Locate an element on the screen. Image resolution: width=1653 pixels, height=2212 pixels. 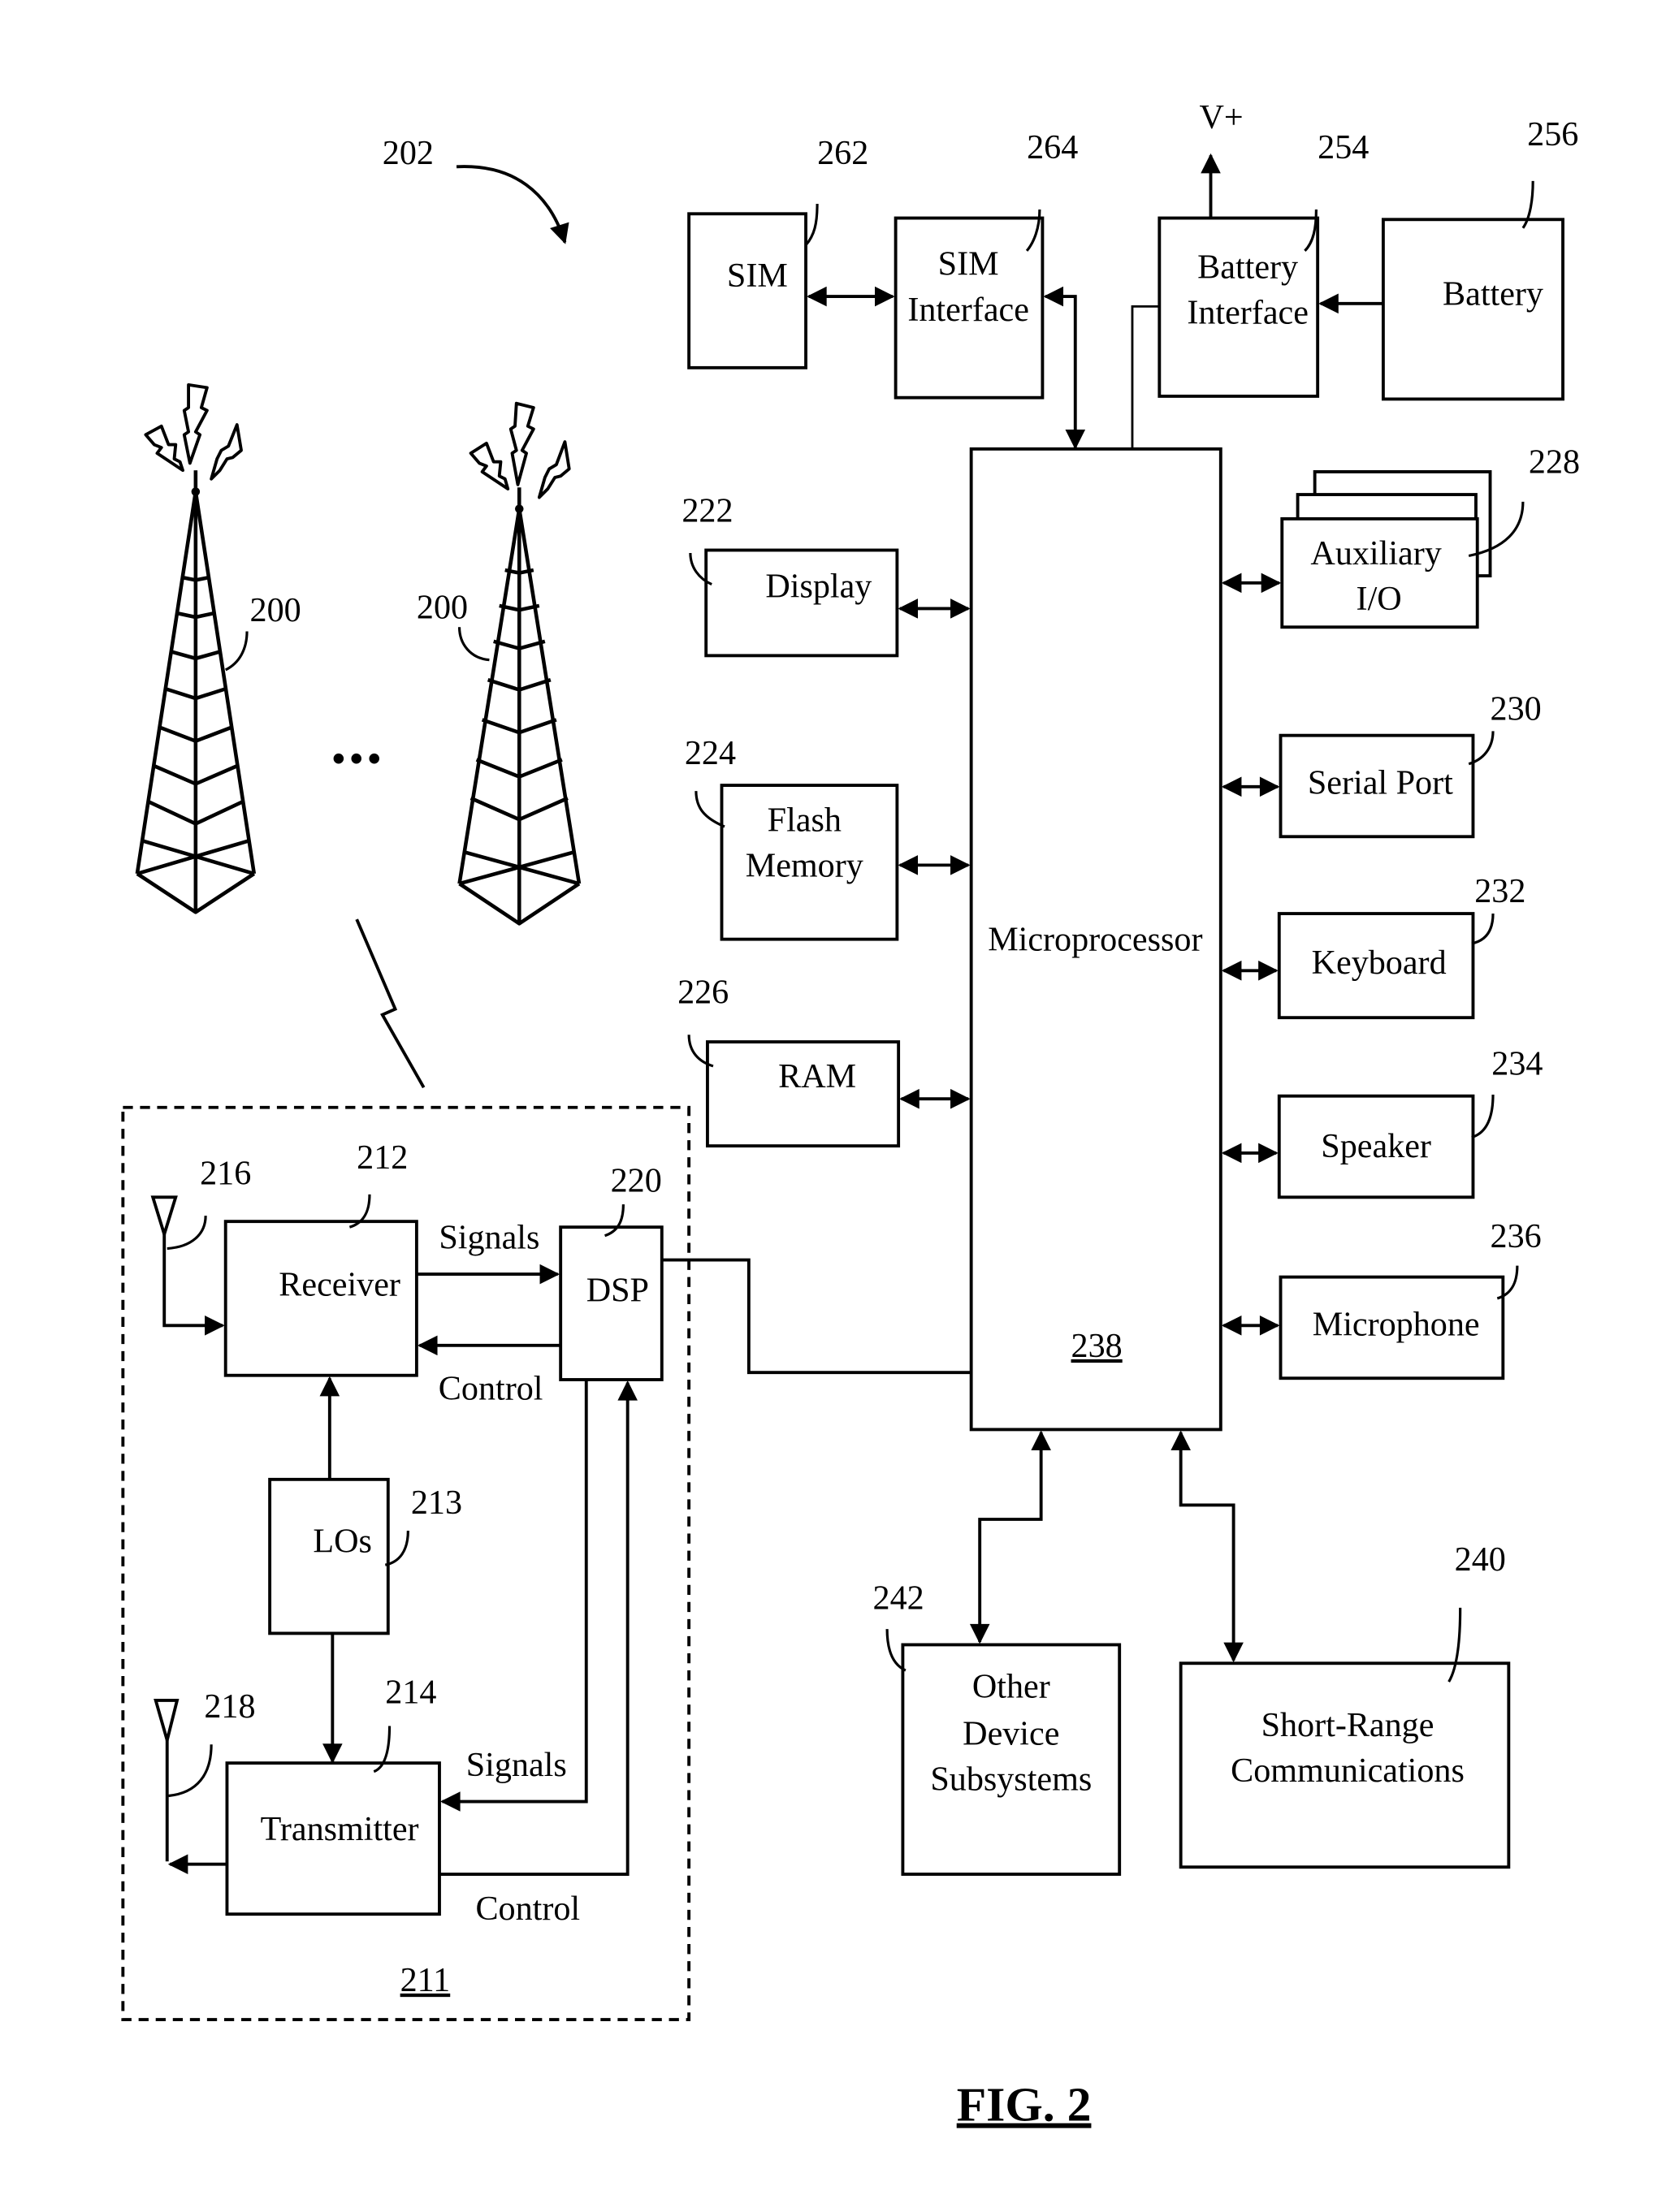
ellipsis: ••• is located at coordinates (358, 758).